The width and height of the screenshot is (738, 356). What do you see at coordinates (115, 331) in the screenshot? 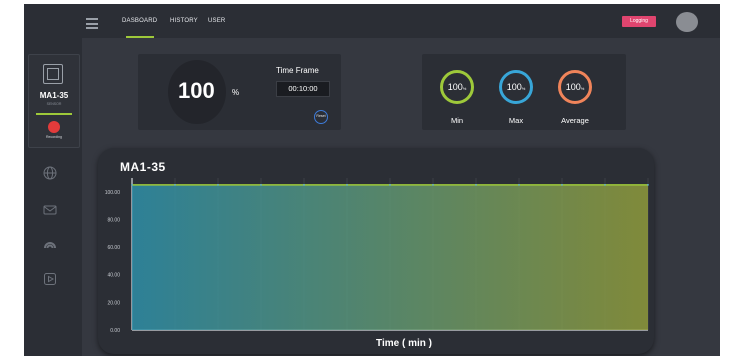
I see `y-tick-label: 0.00` at bounding box center [115, 331].